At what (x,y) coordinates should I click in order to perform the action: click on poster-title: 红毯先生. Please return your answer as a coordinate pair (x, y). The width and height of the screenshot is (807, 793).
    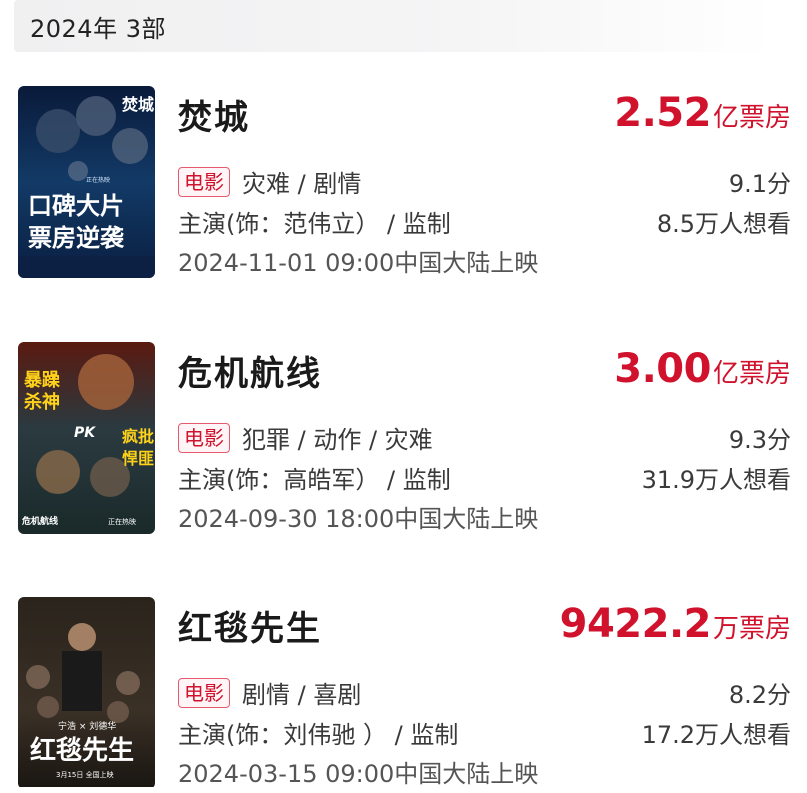
    Looking at the image, I should click on (82, 750).